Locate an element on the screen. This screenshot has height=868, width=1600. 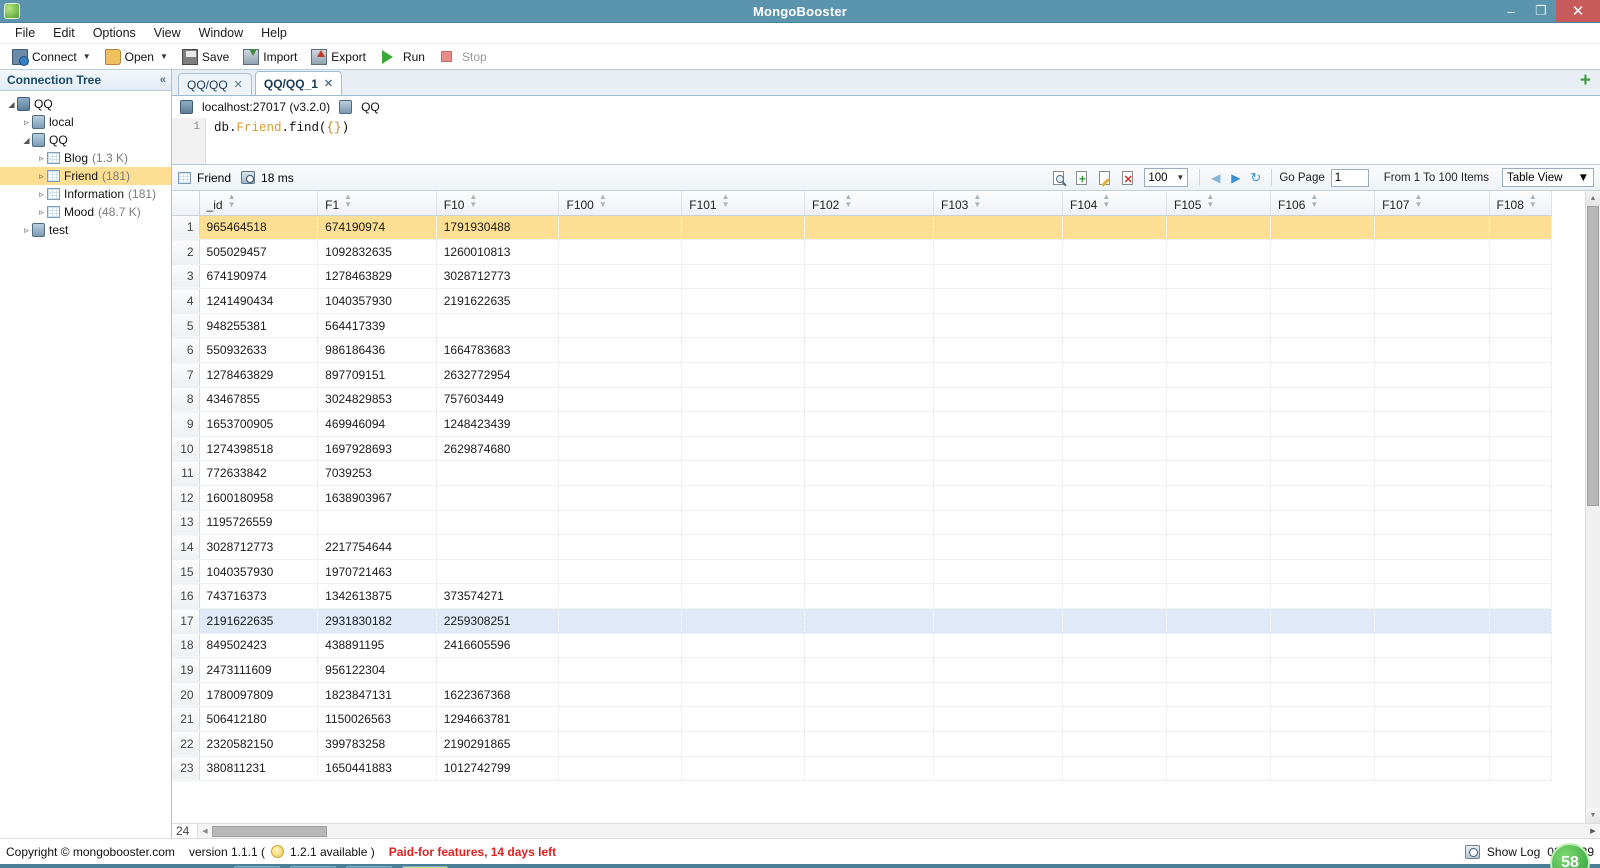
table-cell: 1622367368 is located at coordinates (498, 695).